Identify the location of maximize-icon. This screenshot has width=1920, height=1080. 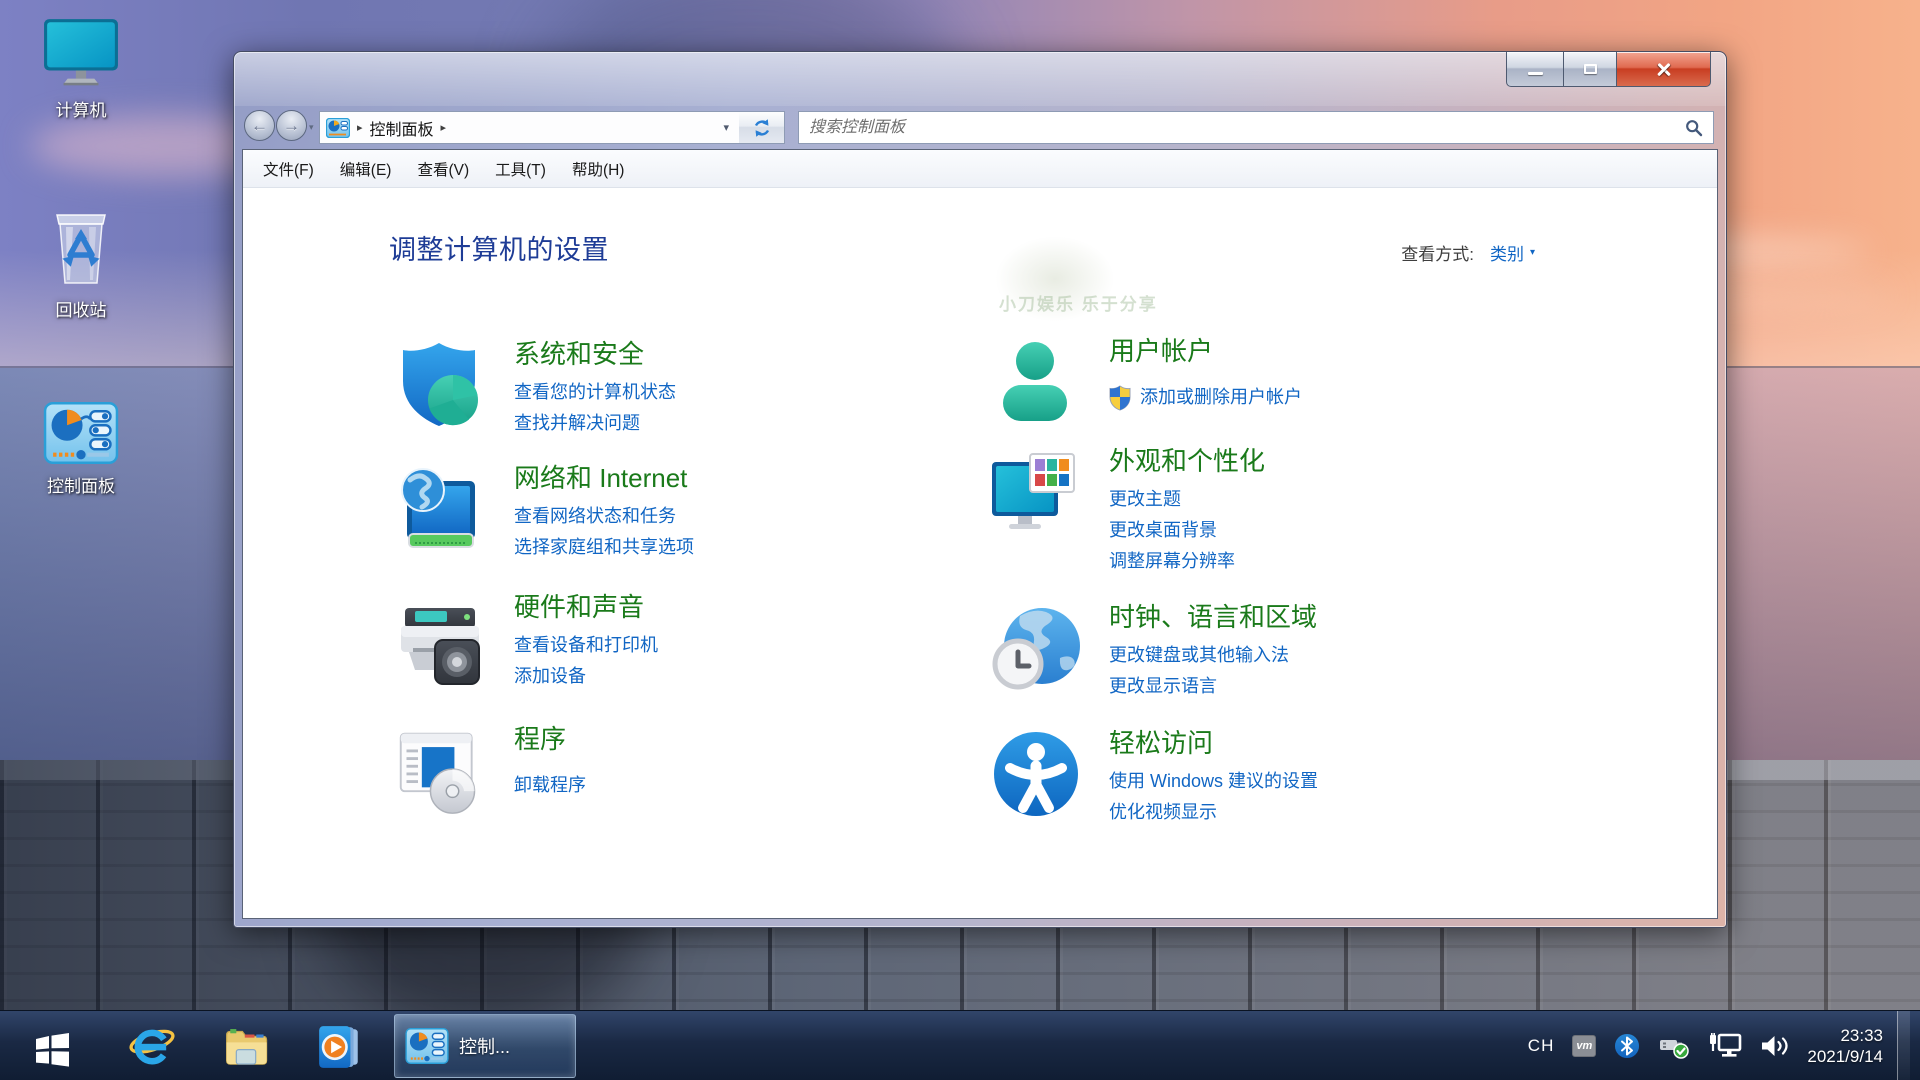
(1590, 69).